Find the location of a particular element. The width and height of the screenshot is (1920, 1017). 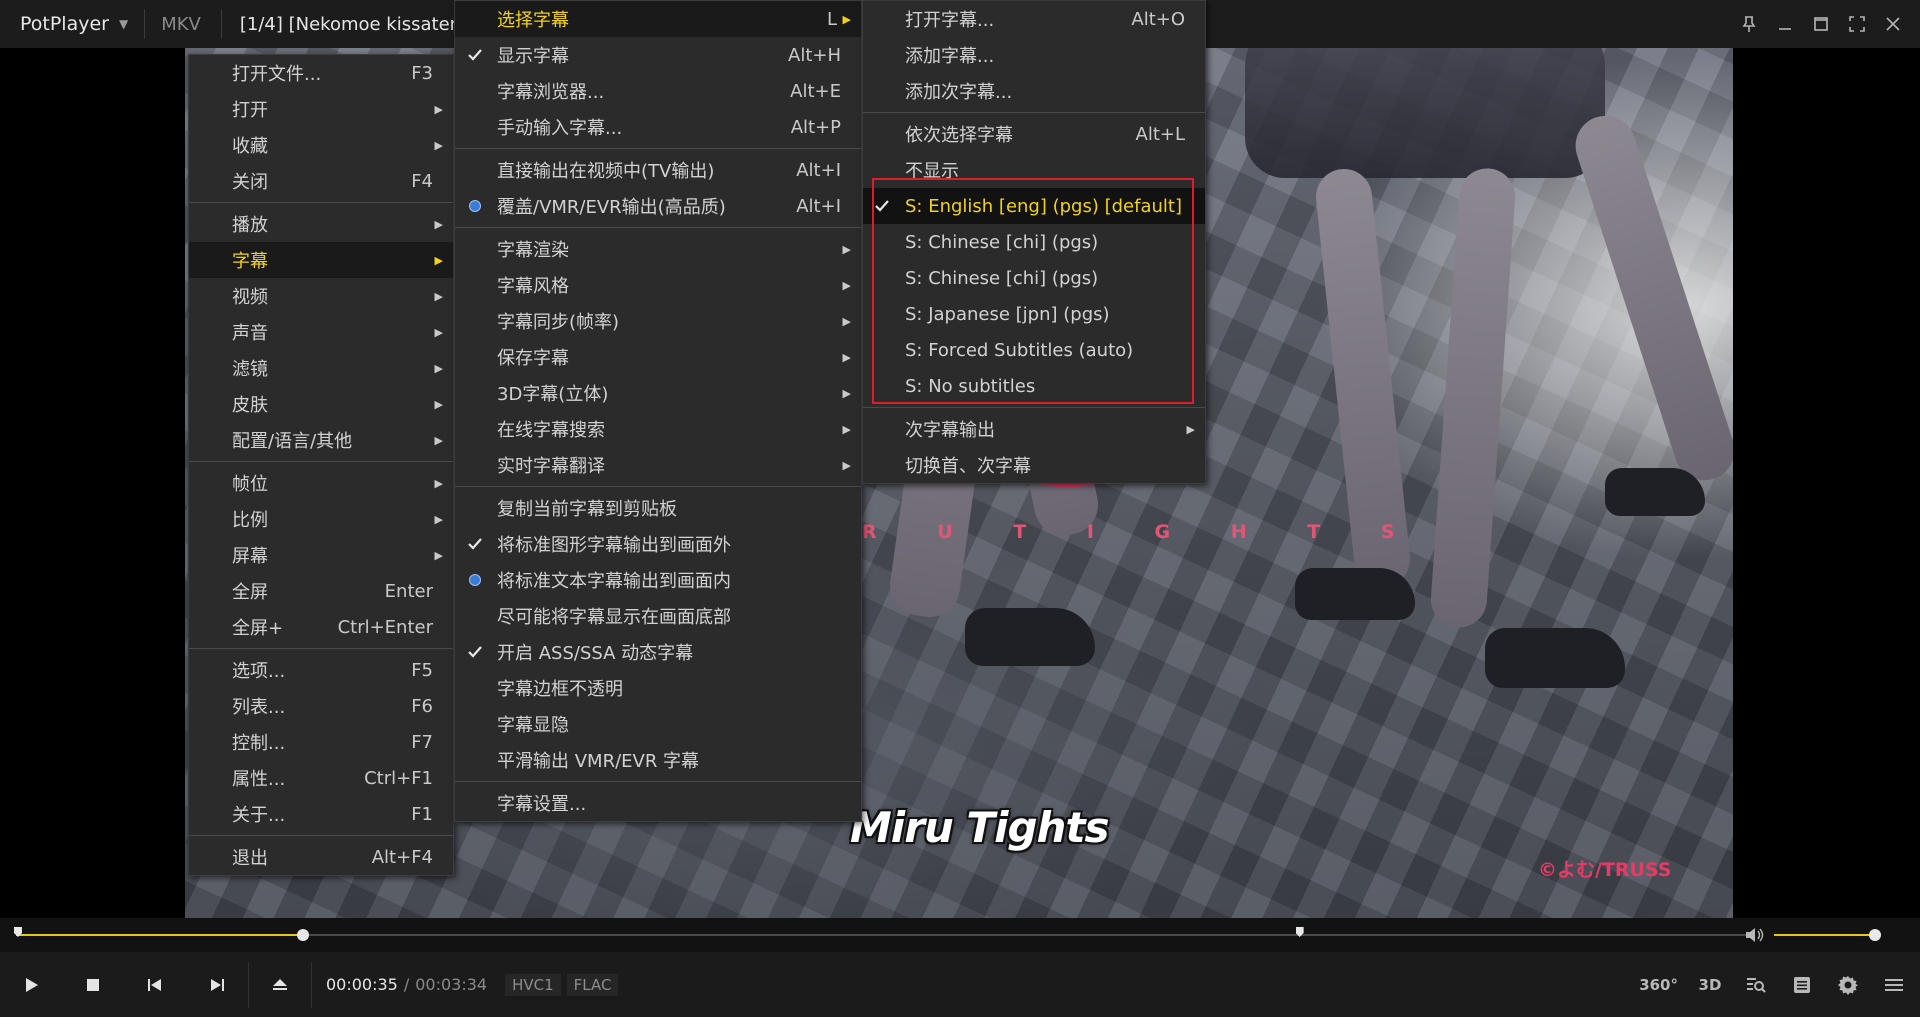

play-button is located at coordinates (31, 984).